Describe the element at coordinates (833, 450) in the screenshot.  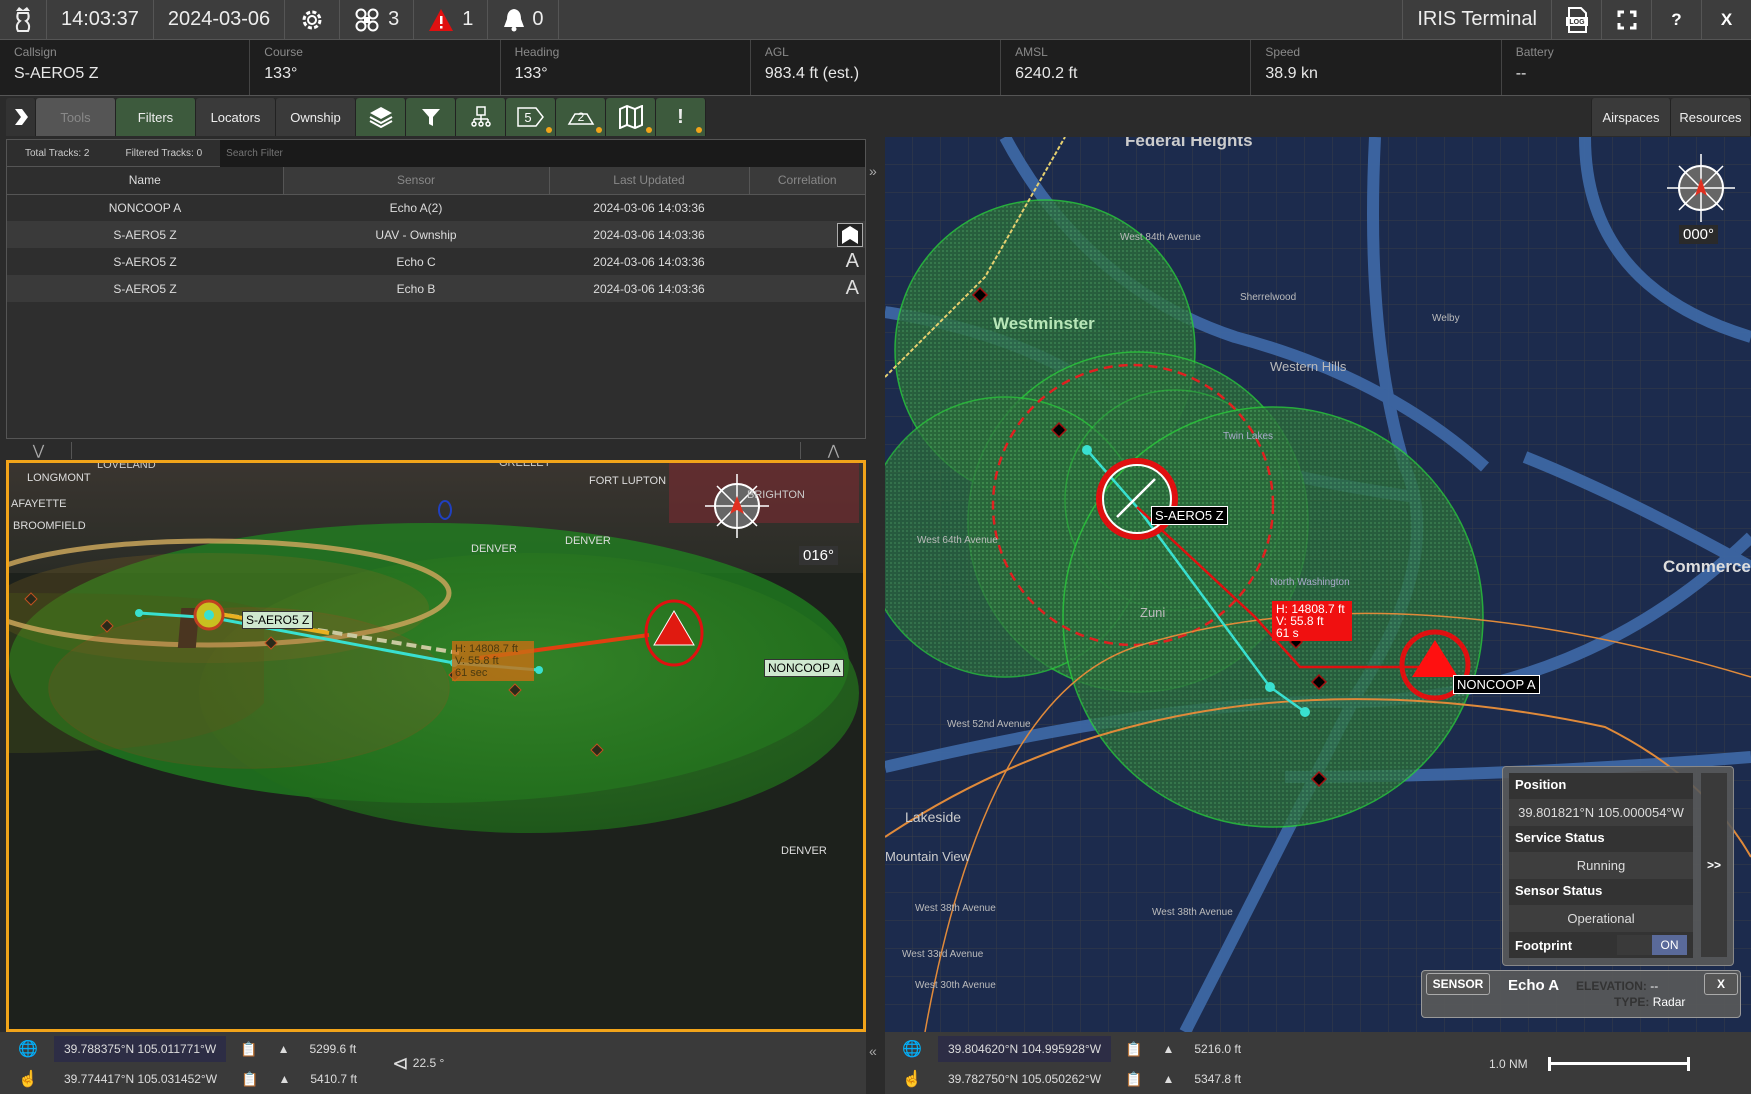
I see `collapse-up-icon: ⋀` at that location.